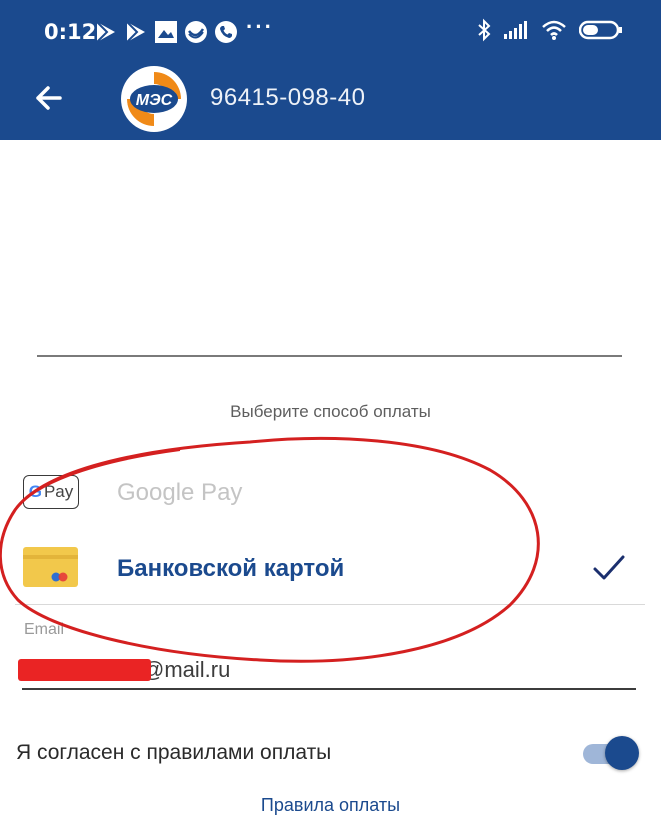  I want to click on more-notifications: ···, so click(260, 26).